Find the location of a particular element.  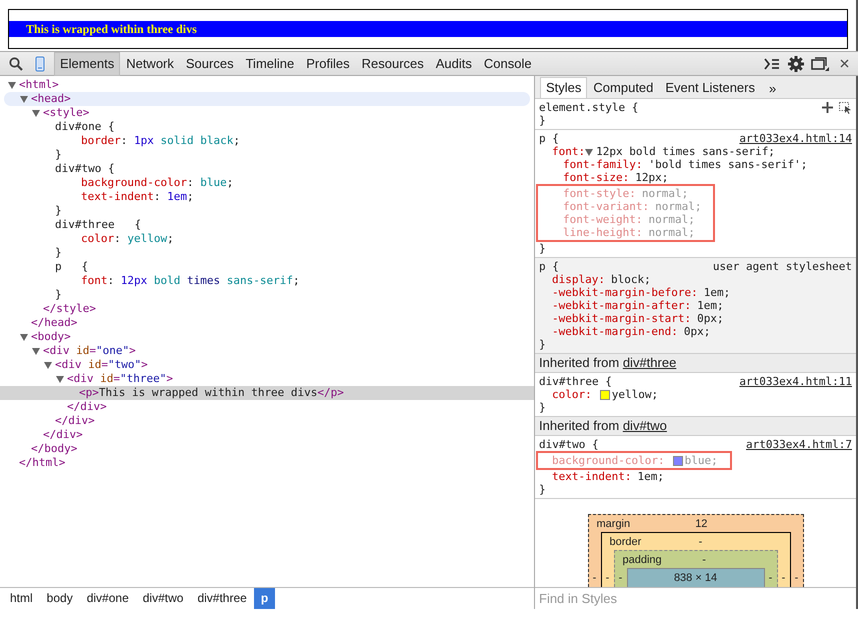

sidebar-tab: Styles is located at coordinates (564, 87).